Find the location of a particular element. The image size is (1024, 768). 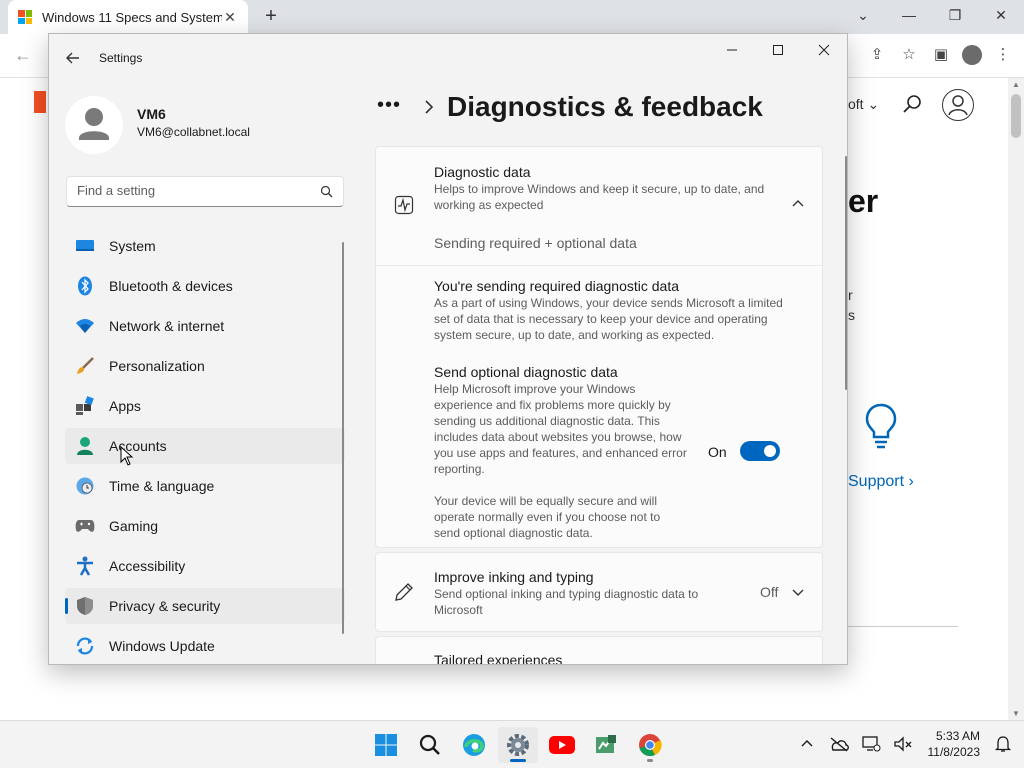

find-setting-box is located at coordinates (205, 191).